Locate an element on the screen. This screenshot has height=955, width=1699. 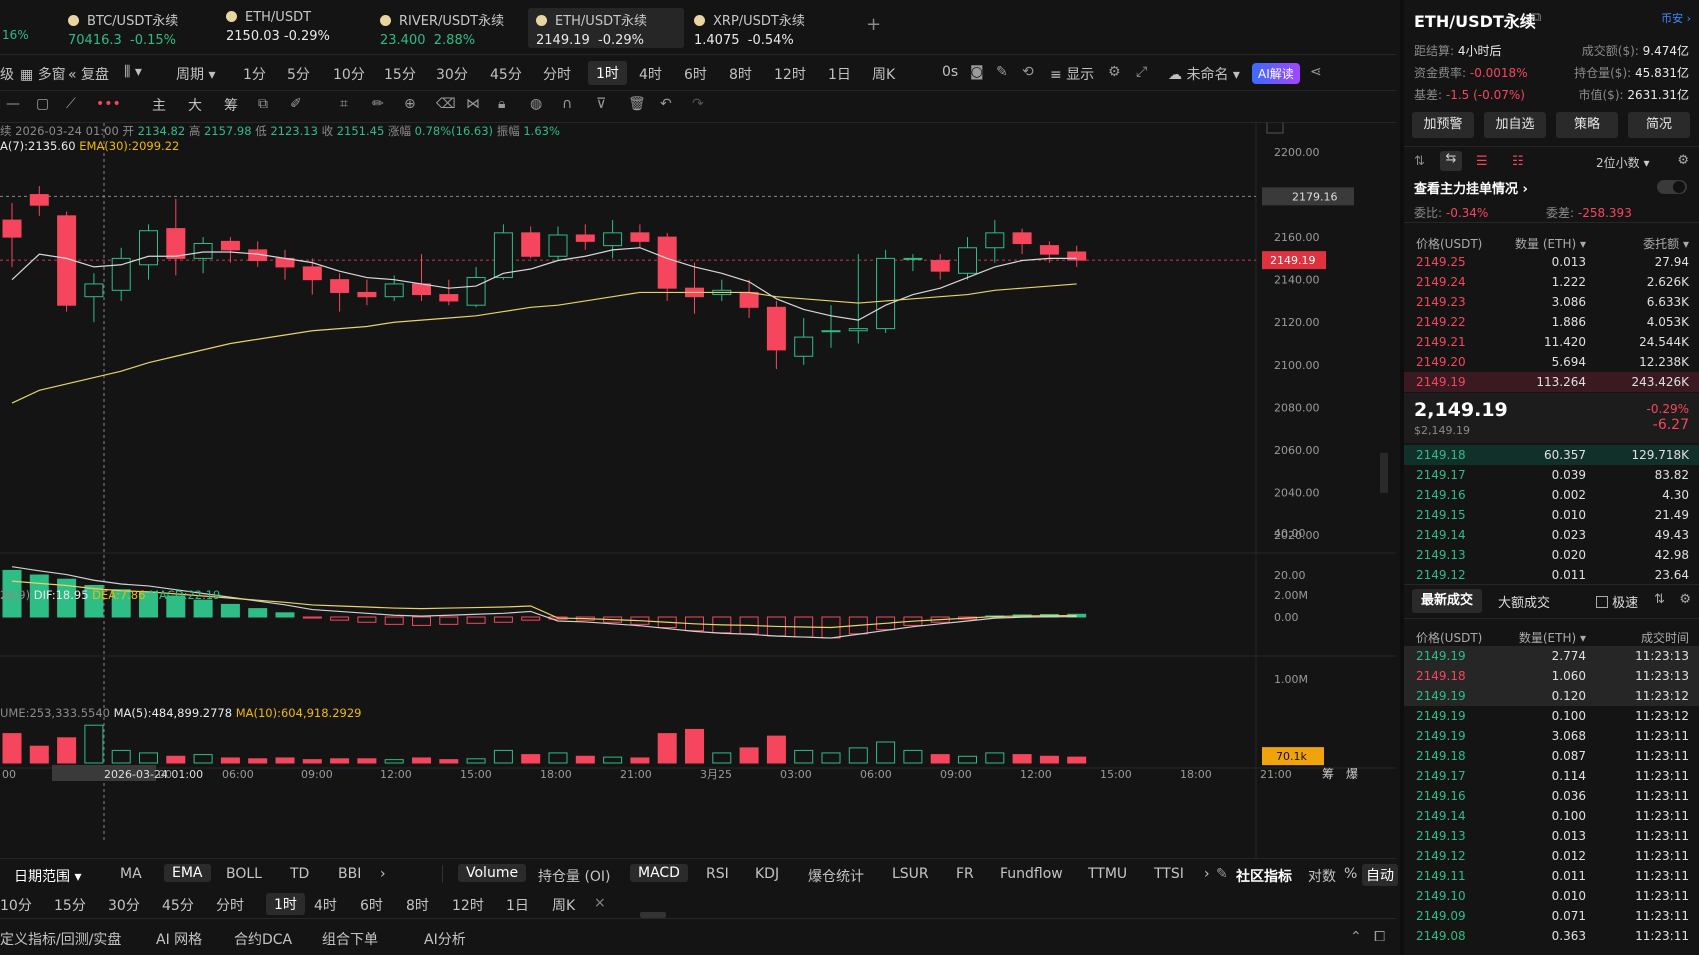
ask-row: 2149.20 5.694 12.238K is located at coordinates (1551, 362).